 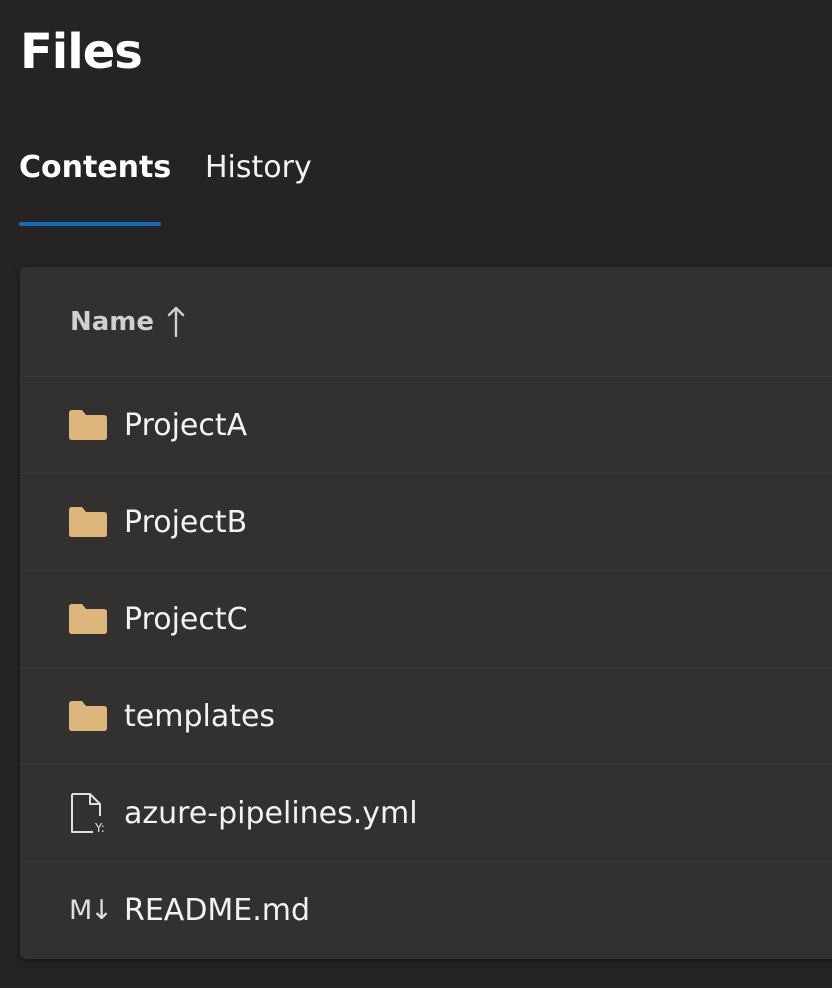 What do you see at coordinates (426, 910) in the screenshot?
I see `file-row-readme: M↓ README.md` at bounding box center [426, 910].